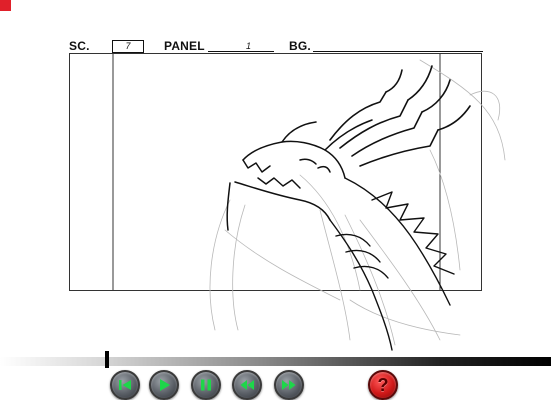 Image resolution: width=551 pixels, height=400 pixels. I want to click on help-button: ?, so click(383, 385).